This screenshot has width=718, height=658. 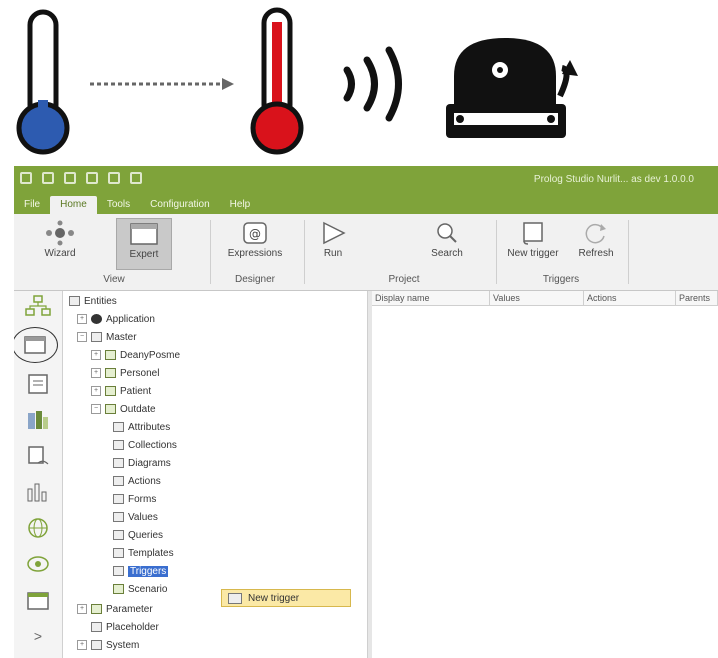 I want to click on menu-icon, so click(x=26, y=178).